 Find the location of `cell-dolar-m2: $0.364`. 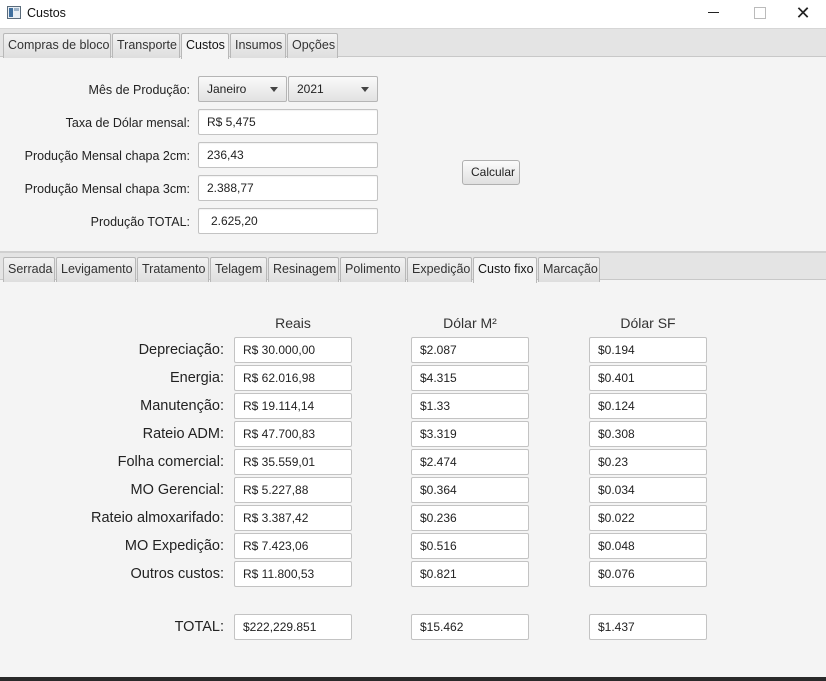

cell-dolar-m2: $0.364 is located at coordinates (470, 490).